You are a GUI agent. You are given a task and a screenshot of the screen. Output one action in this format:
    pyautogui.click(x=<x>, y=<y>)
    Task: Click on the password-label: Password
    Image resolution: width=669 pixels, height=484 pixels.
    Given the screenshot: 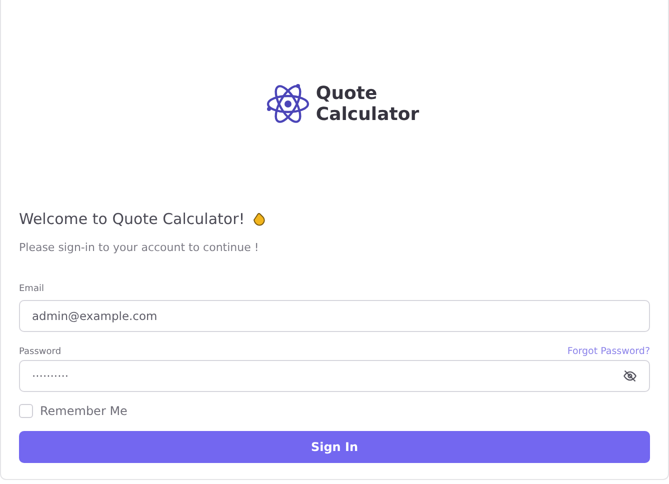 What is the action you would take?
    pyautogui.click(x=40, y=352)
    